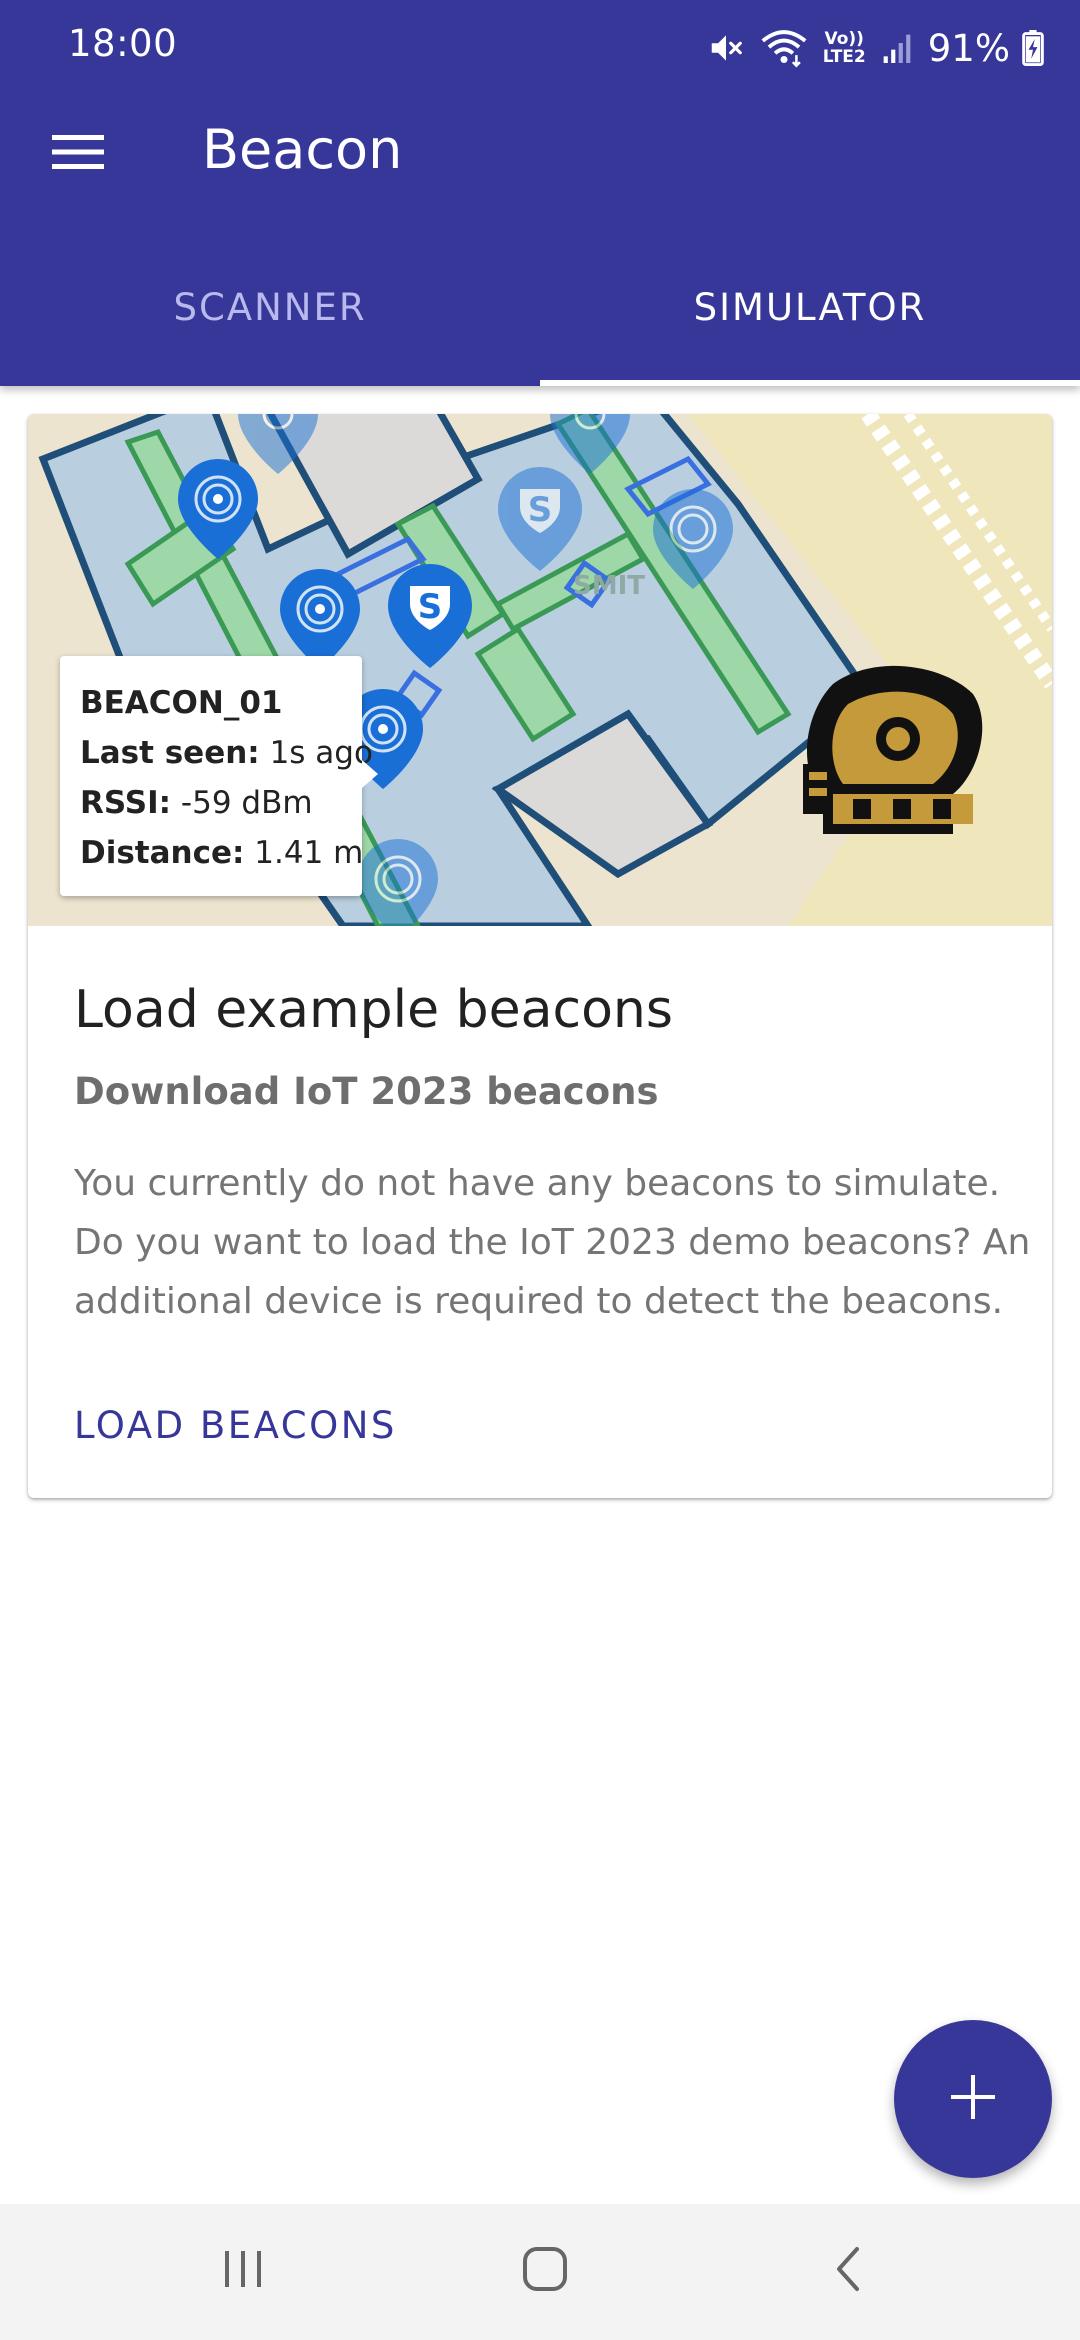 This screenshot has width=1080, height=2340. I want to click on tooltip-beacon-name: BEACON_01, so click(181, 703).